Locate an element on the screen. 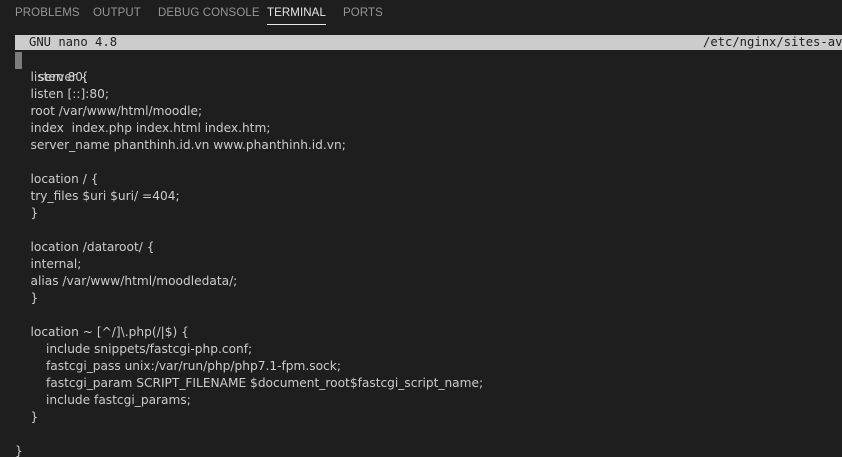  tab-debug-console: DEBUG CONSOLE is located at coordinates (209, 13).